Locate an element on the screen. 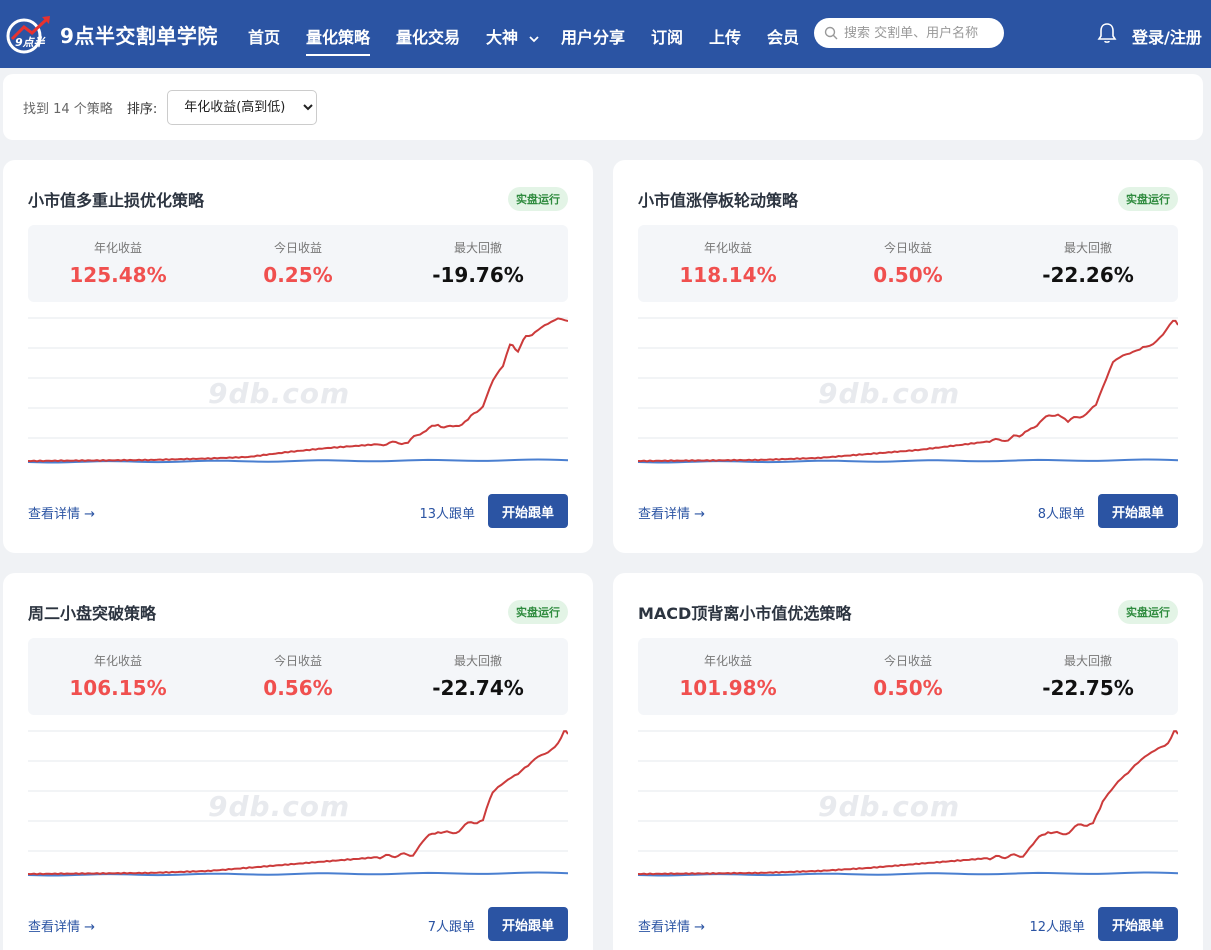 This screenshot has height=950, width=1211. stat-drawdown: 最大回撤 -19.76% is located at coordinates (478, 263).